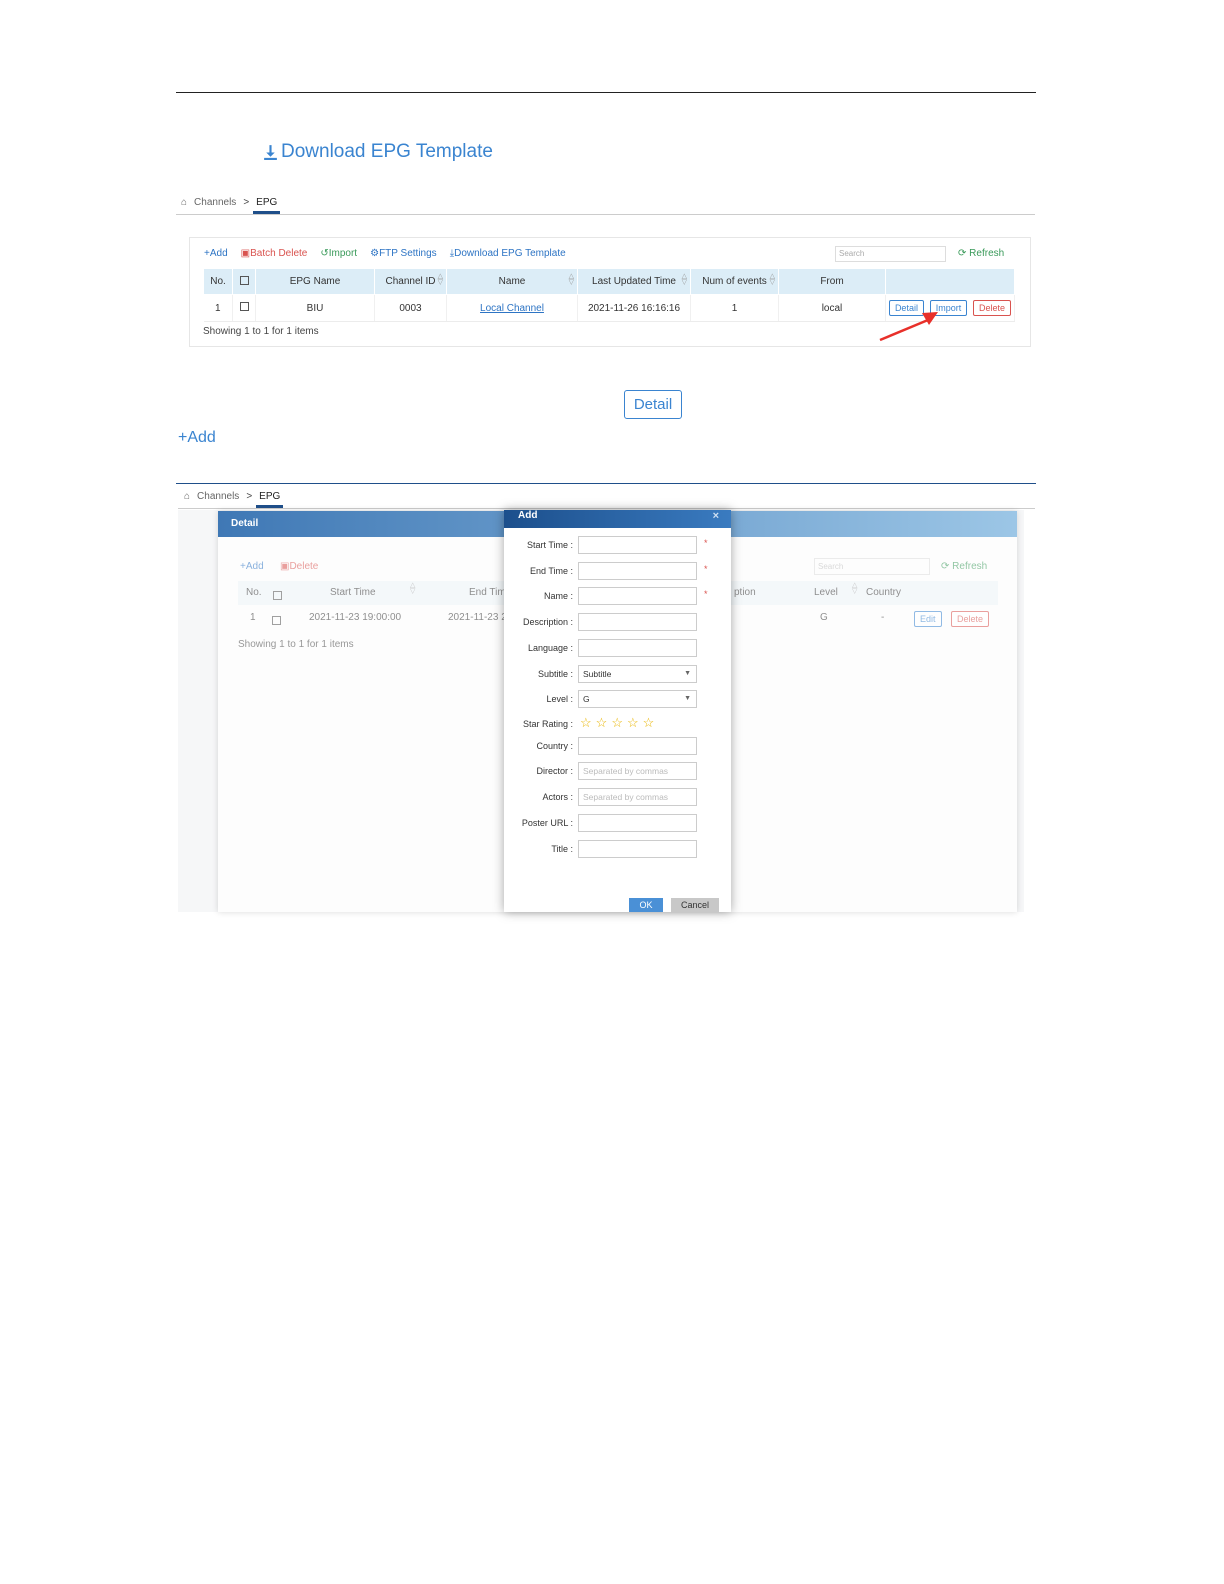 The width and height of the screenshot is (1224, 1584). Describe the element at coordinates (377, 152) in the screenshot. I see `download-epg-template-link-large: Download EPG Template` at that location.